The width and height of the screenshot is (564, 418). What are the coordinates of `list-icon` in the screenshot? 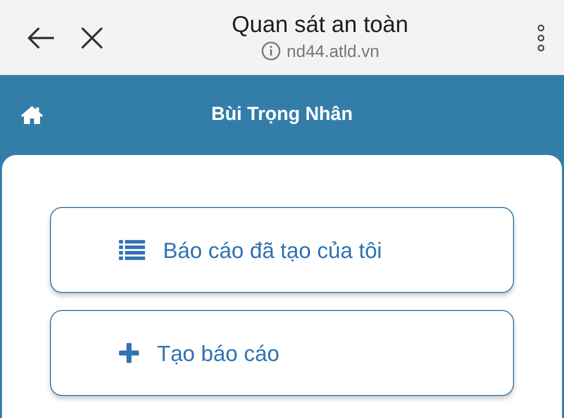 It's located at (132, 250).